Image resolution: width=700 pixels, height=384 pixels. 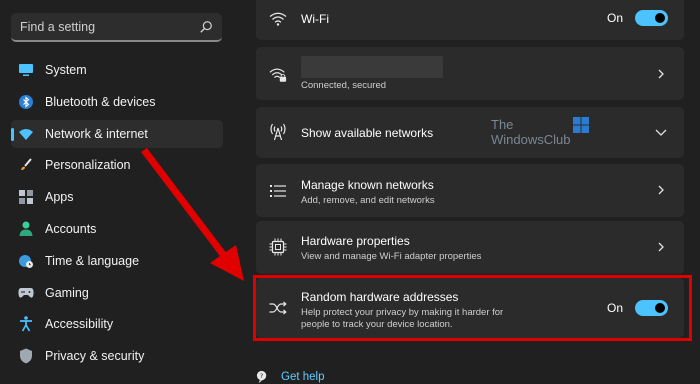 What do you see at coordinates (66, 70) in the screenshot?
I see `sidebar-item-label: System` at bounding box center [66, 70].